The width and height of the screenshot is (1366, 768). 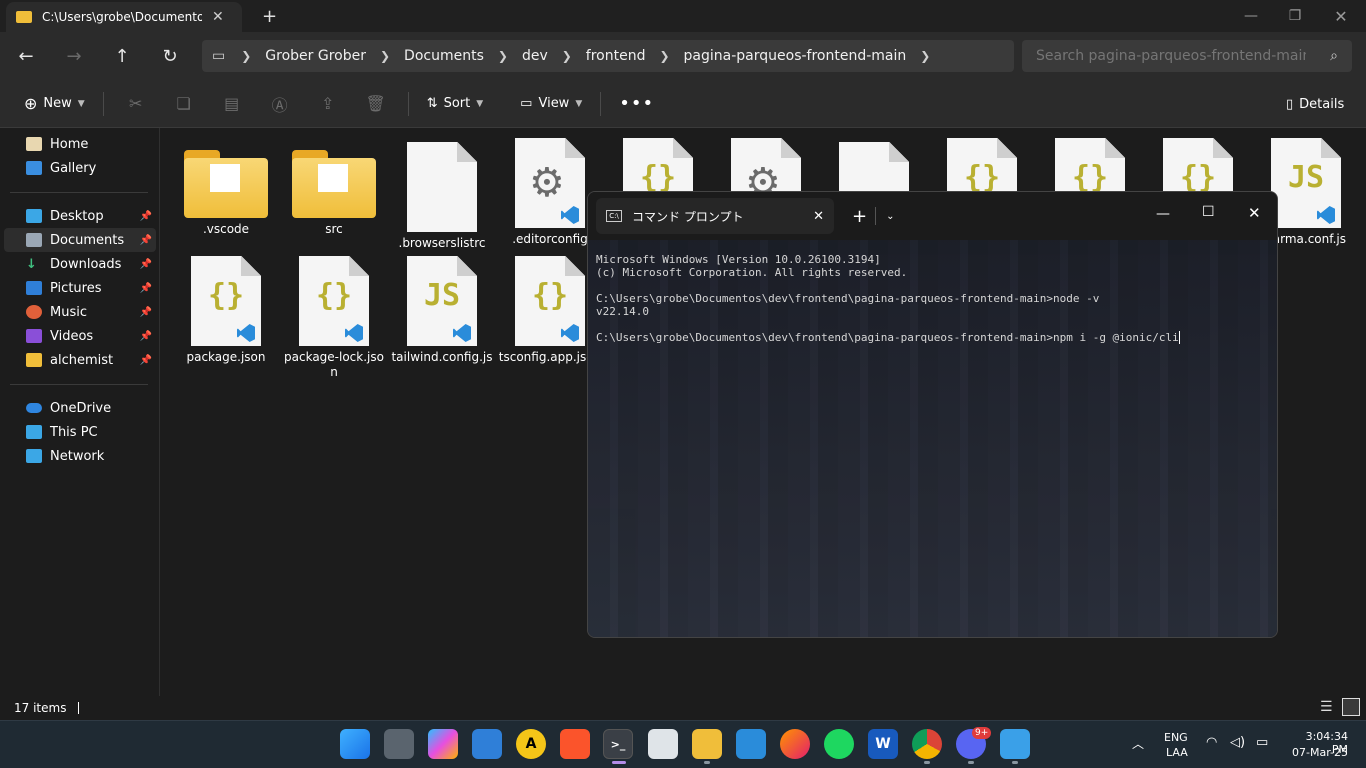 I want to click on sidebar-item-label: alchemist, so click(x=82, y=360).